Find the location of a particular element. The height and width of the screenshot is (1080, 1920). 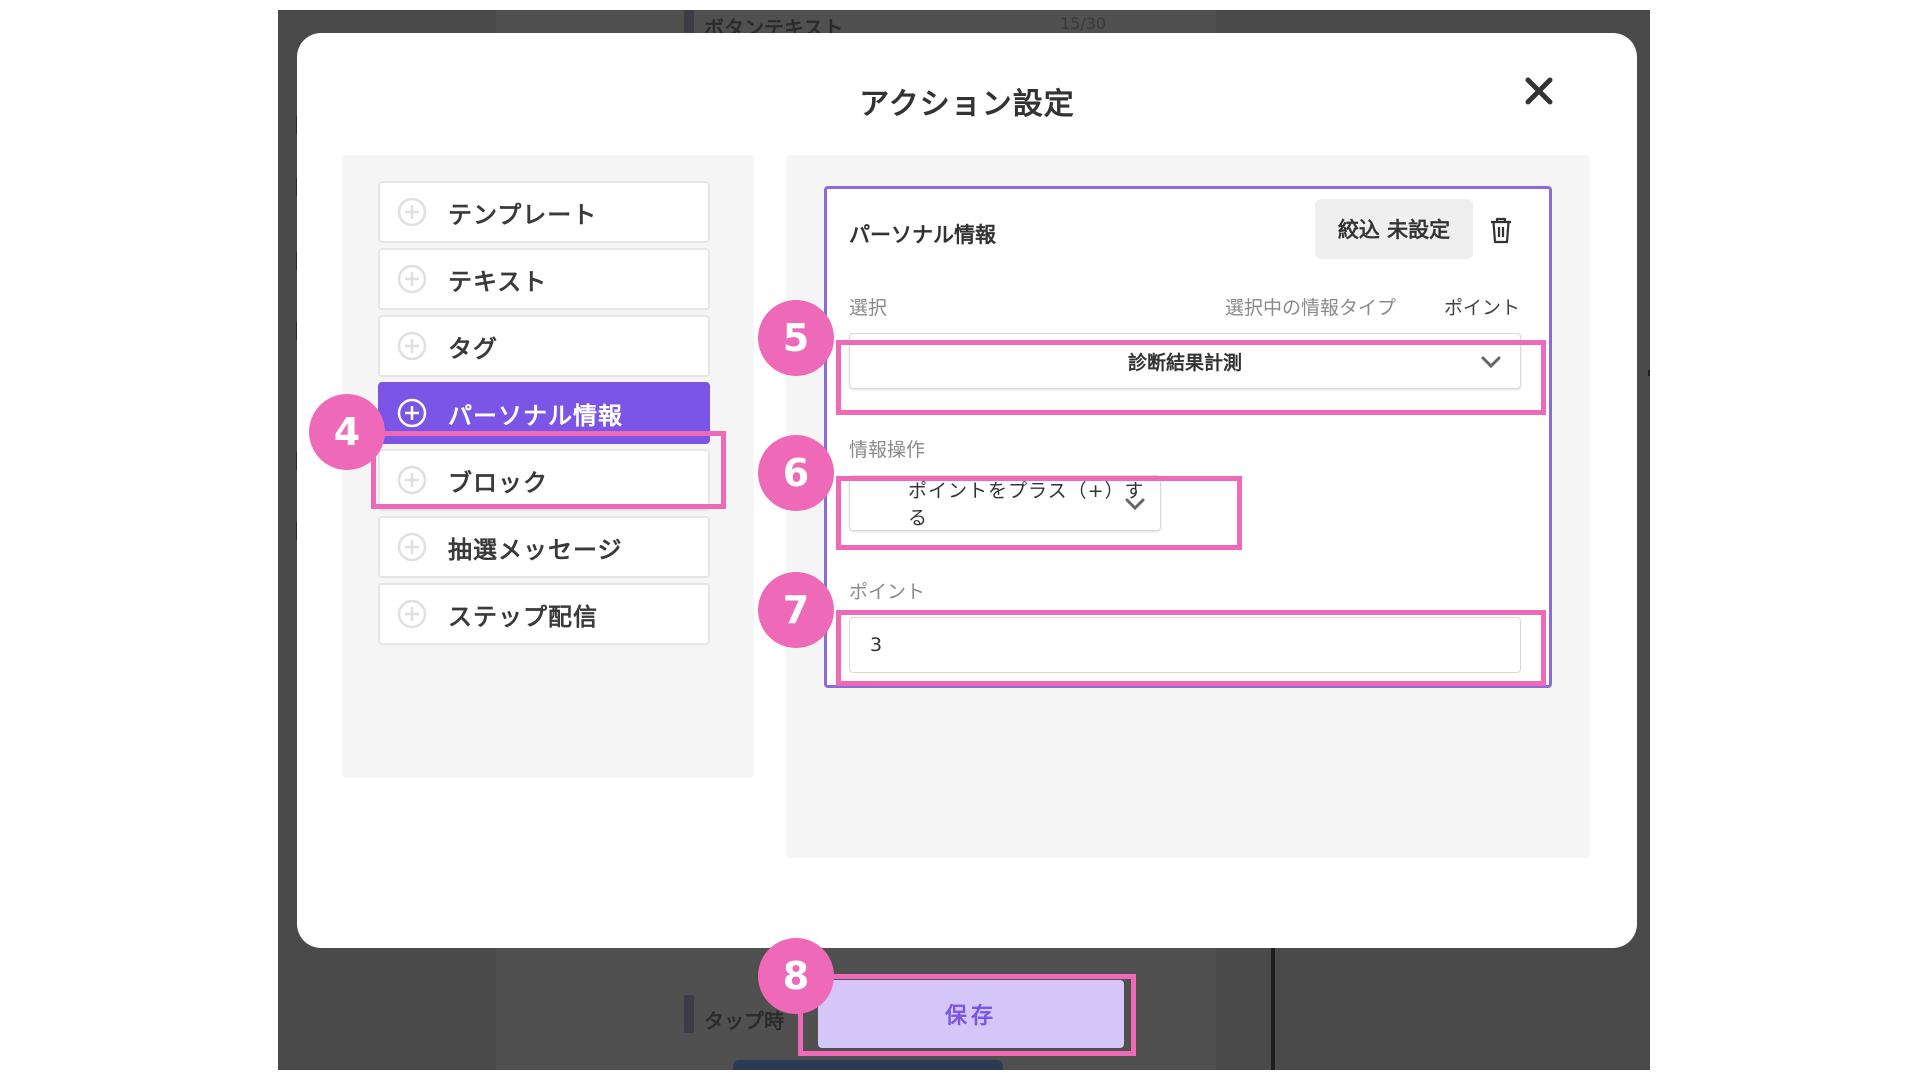

action-item-label: ステップ配信 is located at coordinates (523, 616).